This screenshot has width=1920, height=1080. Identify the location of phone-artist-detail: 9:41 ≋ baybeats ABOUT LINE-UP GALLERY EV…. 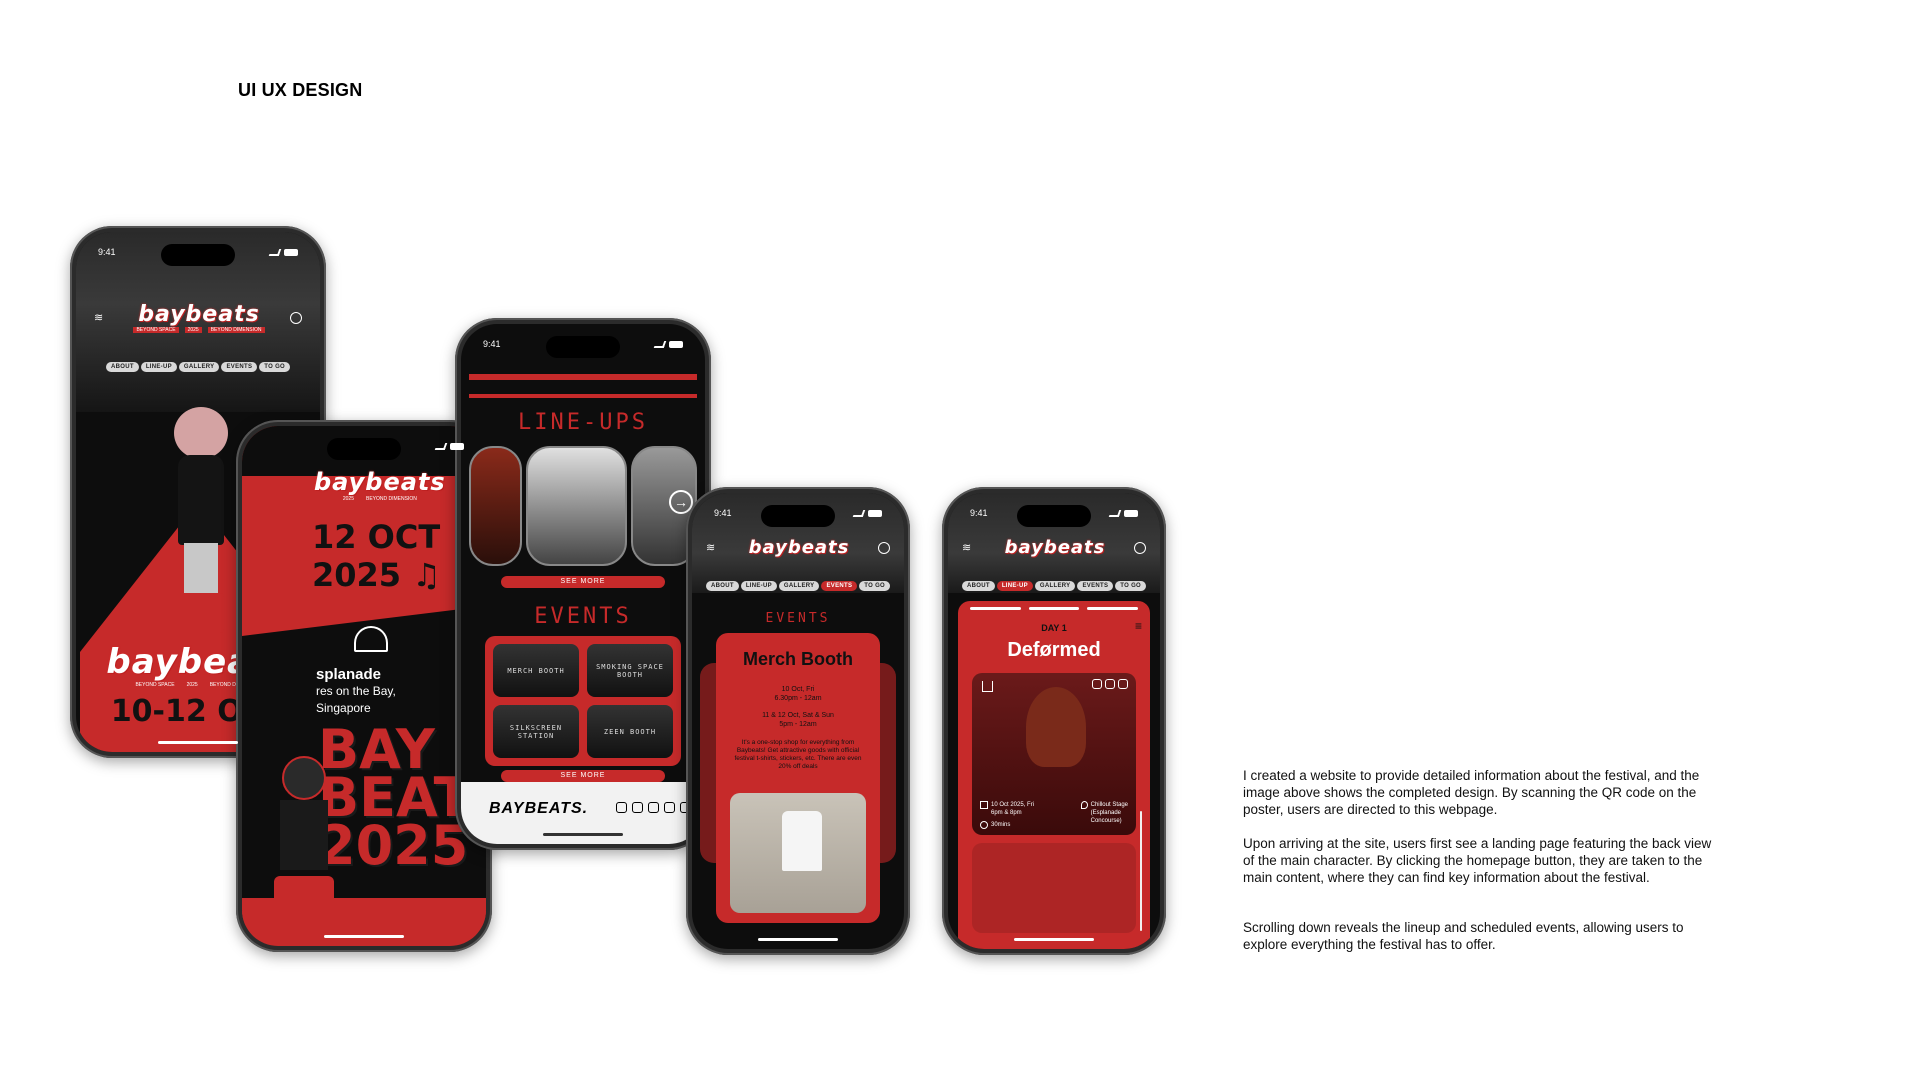
(1054, 721).